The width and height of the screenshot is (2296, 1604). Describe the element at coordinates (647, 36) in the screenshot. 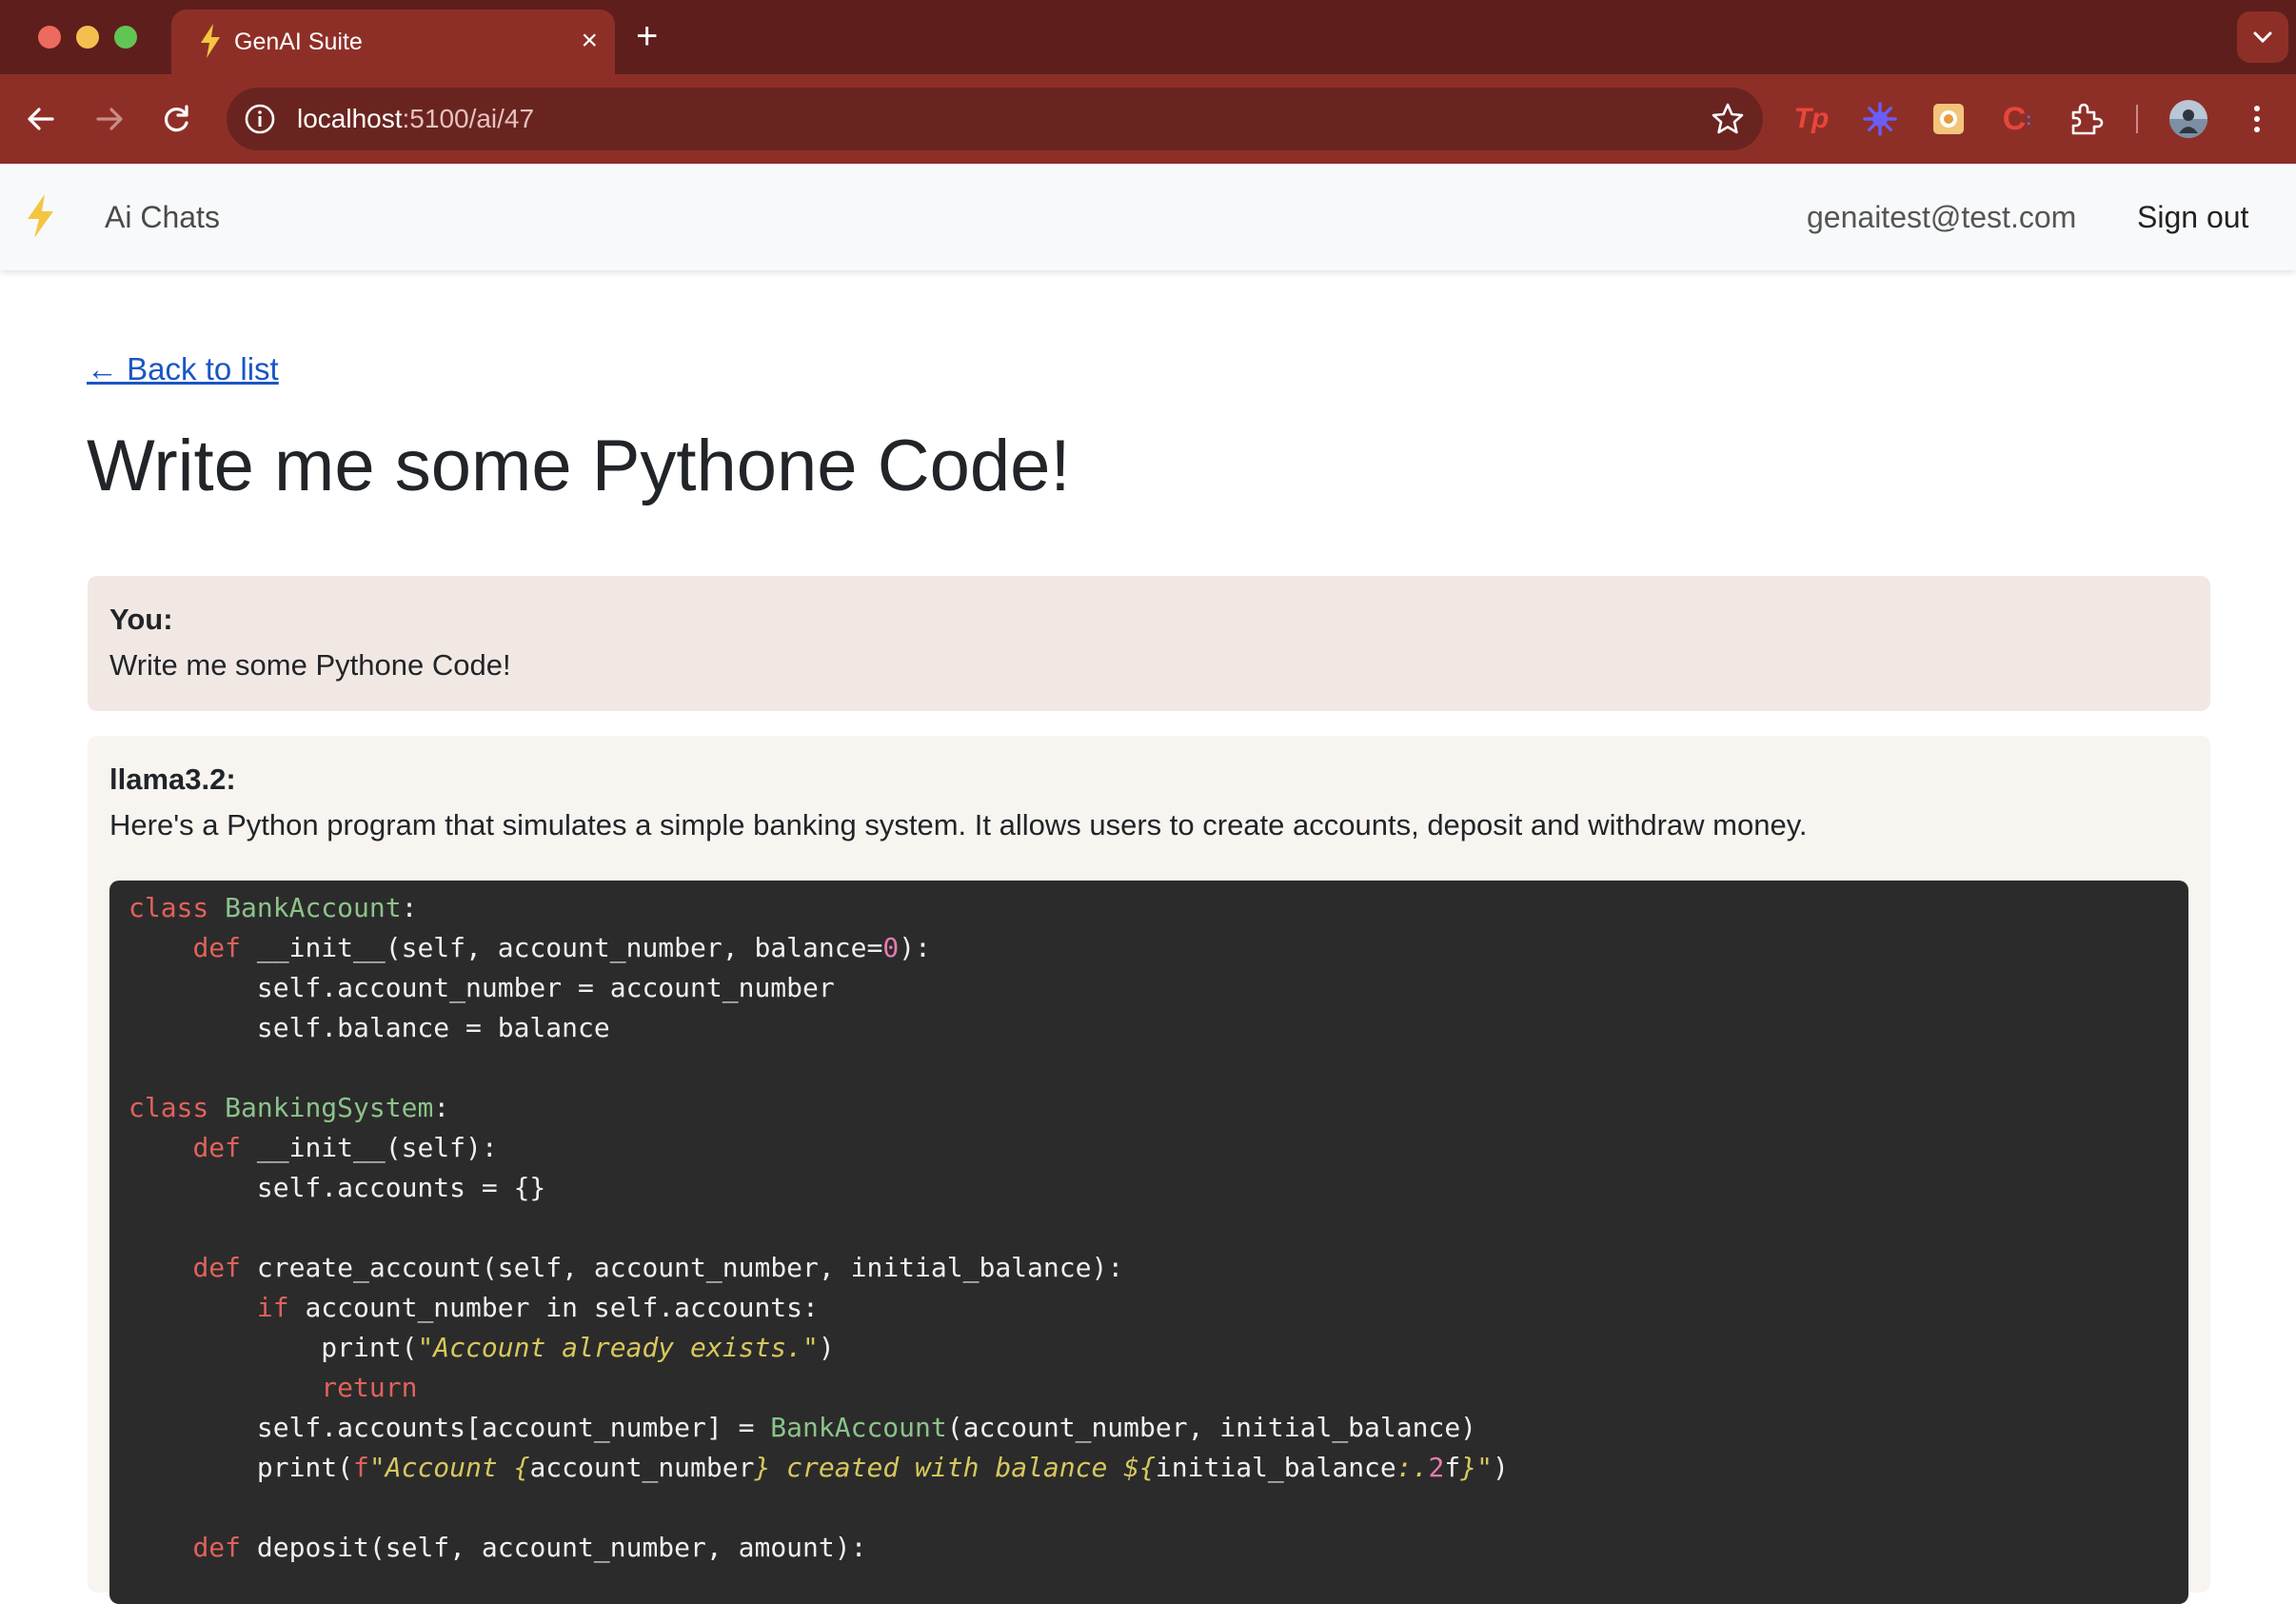

I see `new-tab-button: +` at that location.